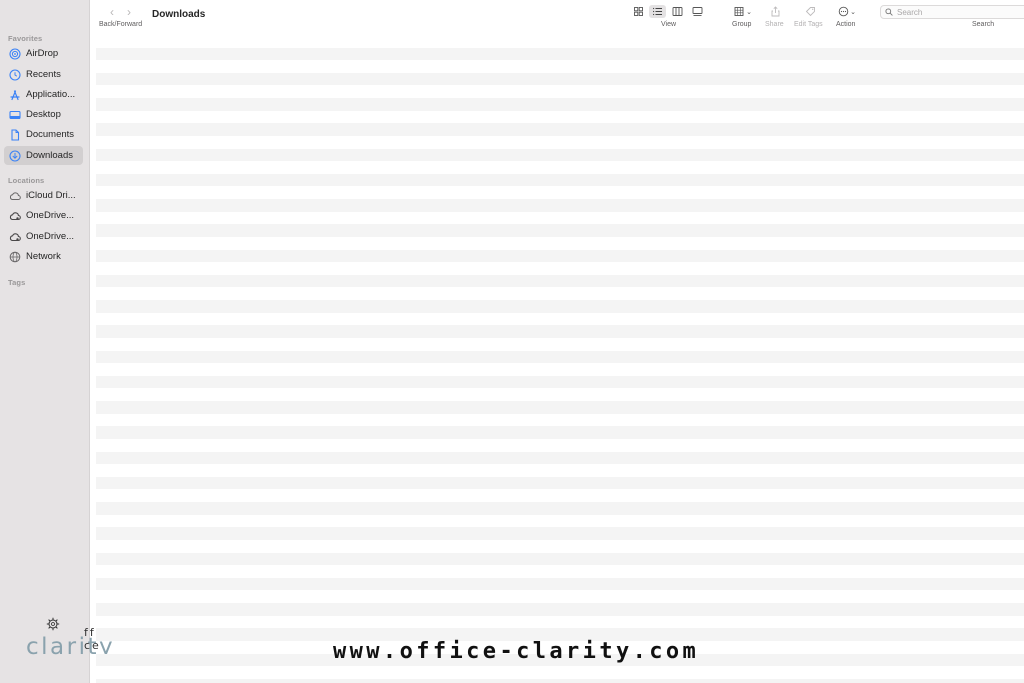 The height and width of the screenshot is (683, 1024). I want to click on group-icon, so click(739, 11).